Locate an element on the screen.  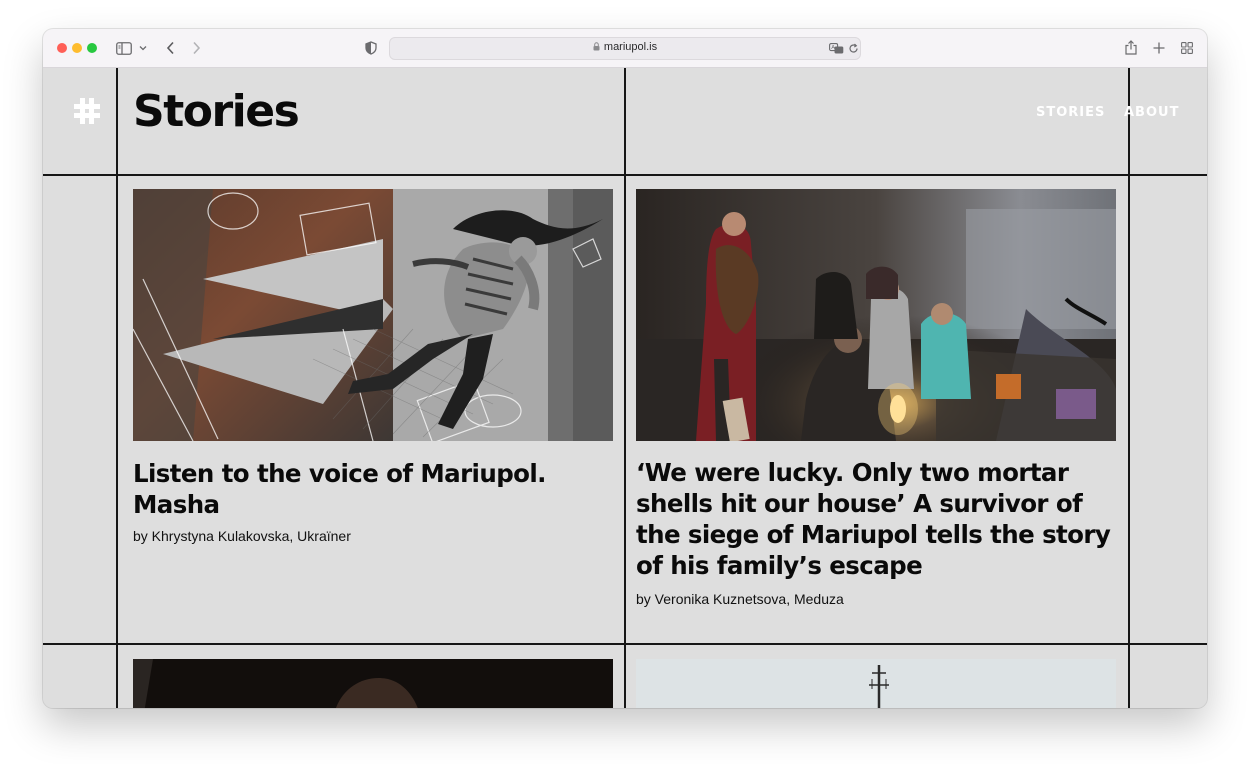
story-title: Listen to the voice of Mariupol. Masha is located at coordinates (368, 489).